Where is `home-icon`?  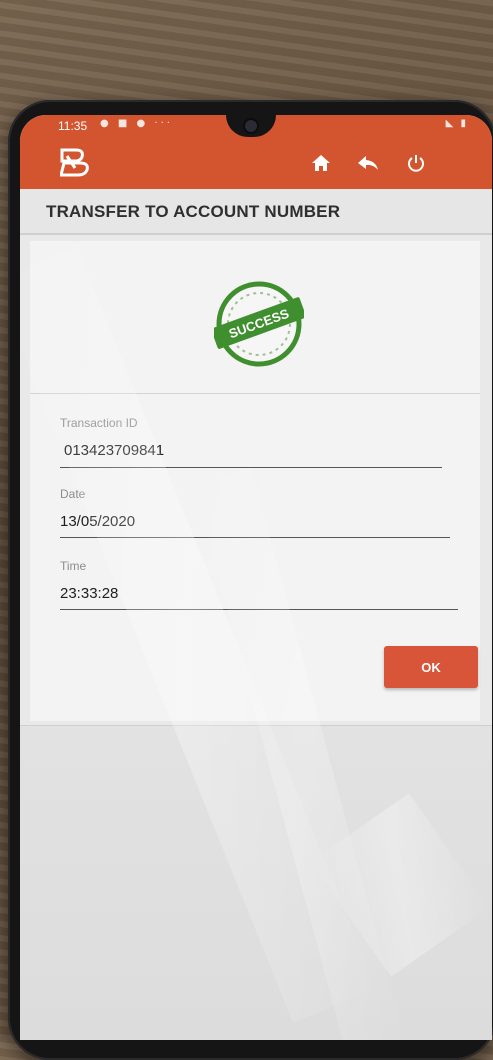 home-icon is located at coordinates (321, 163).